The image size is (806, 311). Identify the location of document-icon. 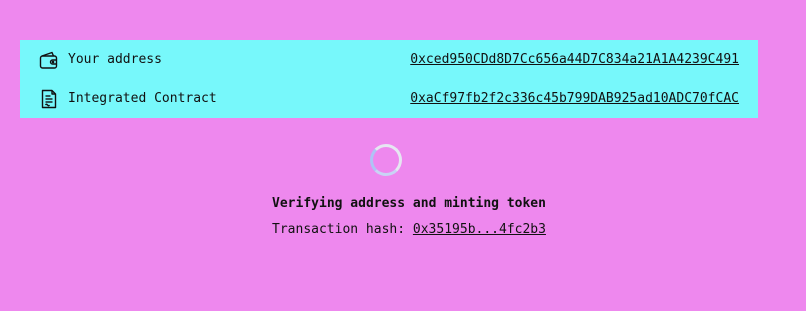
(49, 99).